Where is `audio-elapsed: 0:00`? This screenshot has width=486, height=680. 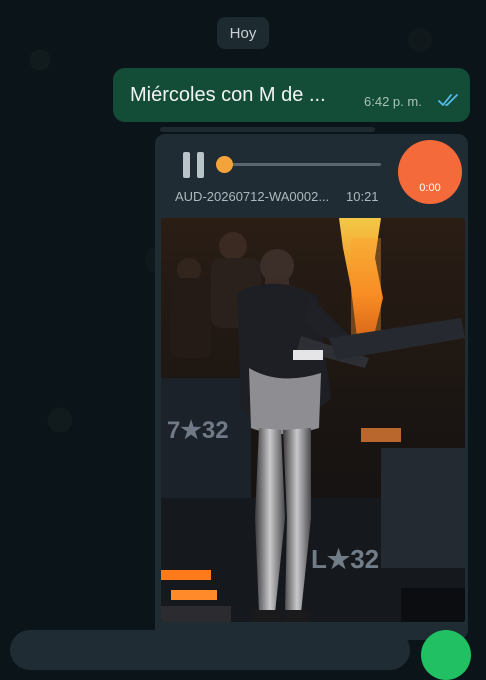
audio-elapsed: 0:00 is located at coordinates (430, 188).